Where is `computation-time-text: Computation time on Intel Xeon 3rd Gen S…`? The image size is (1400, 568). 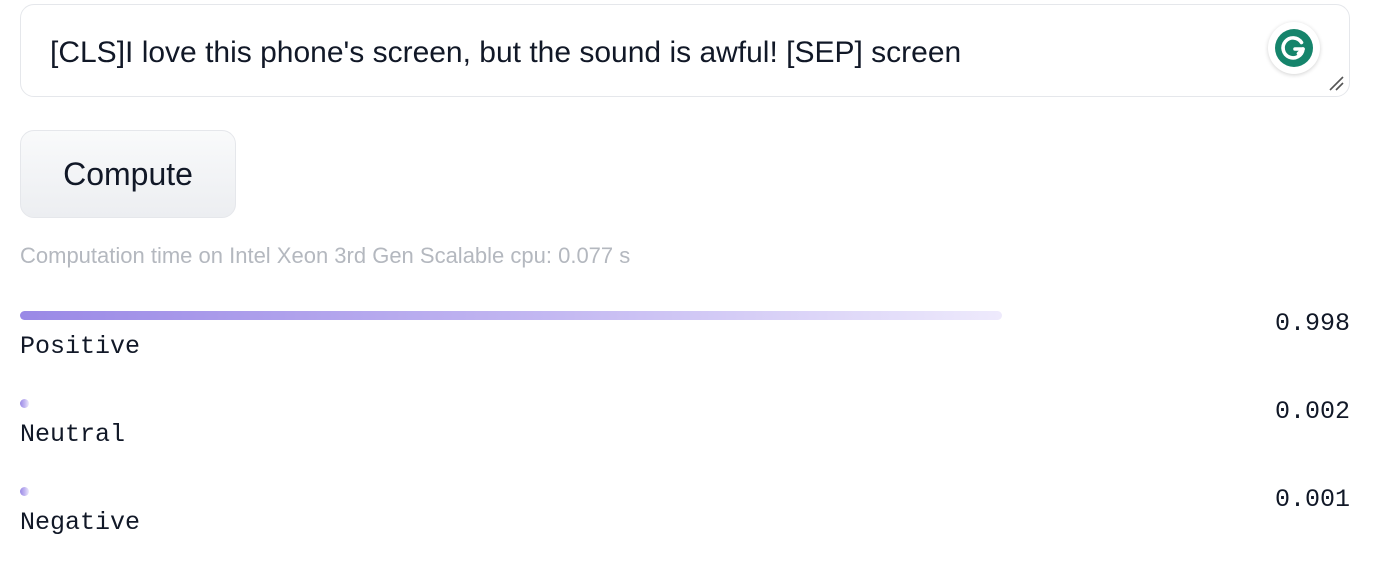
computation-time-text: Computation time on Intel Xeon 3rd Gen S… is located at coordinates (325, 255).